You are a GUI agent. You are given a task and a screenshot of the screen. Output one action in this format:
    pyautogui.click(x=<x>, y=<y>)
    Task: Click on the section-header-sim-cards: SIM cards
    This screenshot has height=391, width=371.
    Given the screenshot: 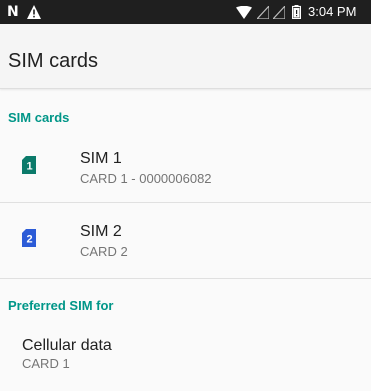 What is the action you would take?
    pyautogui.click(x=39, y=117)
    